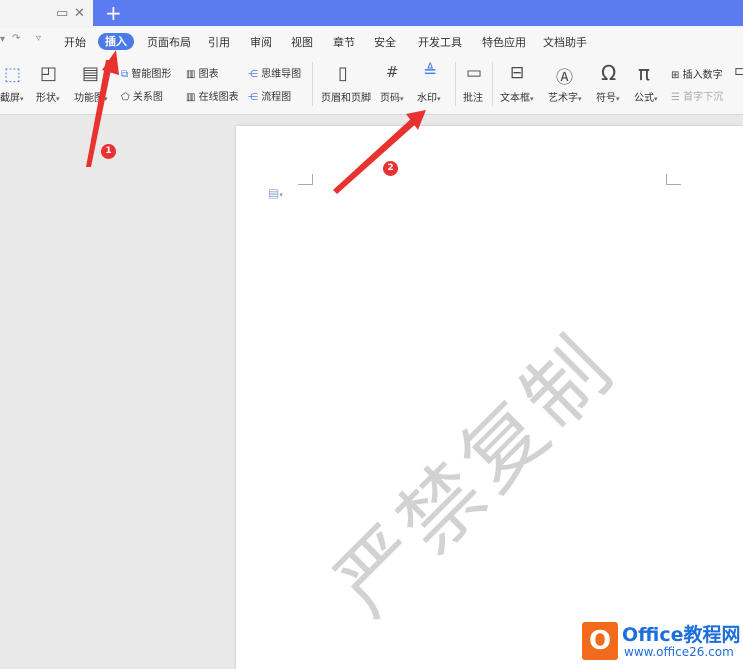 This screenshot has height=669, width=743. I want to click on site-logo: O Office教程网 www.office26.com, so click(660, 642).